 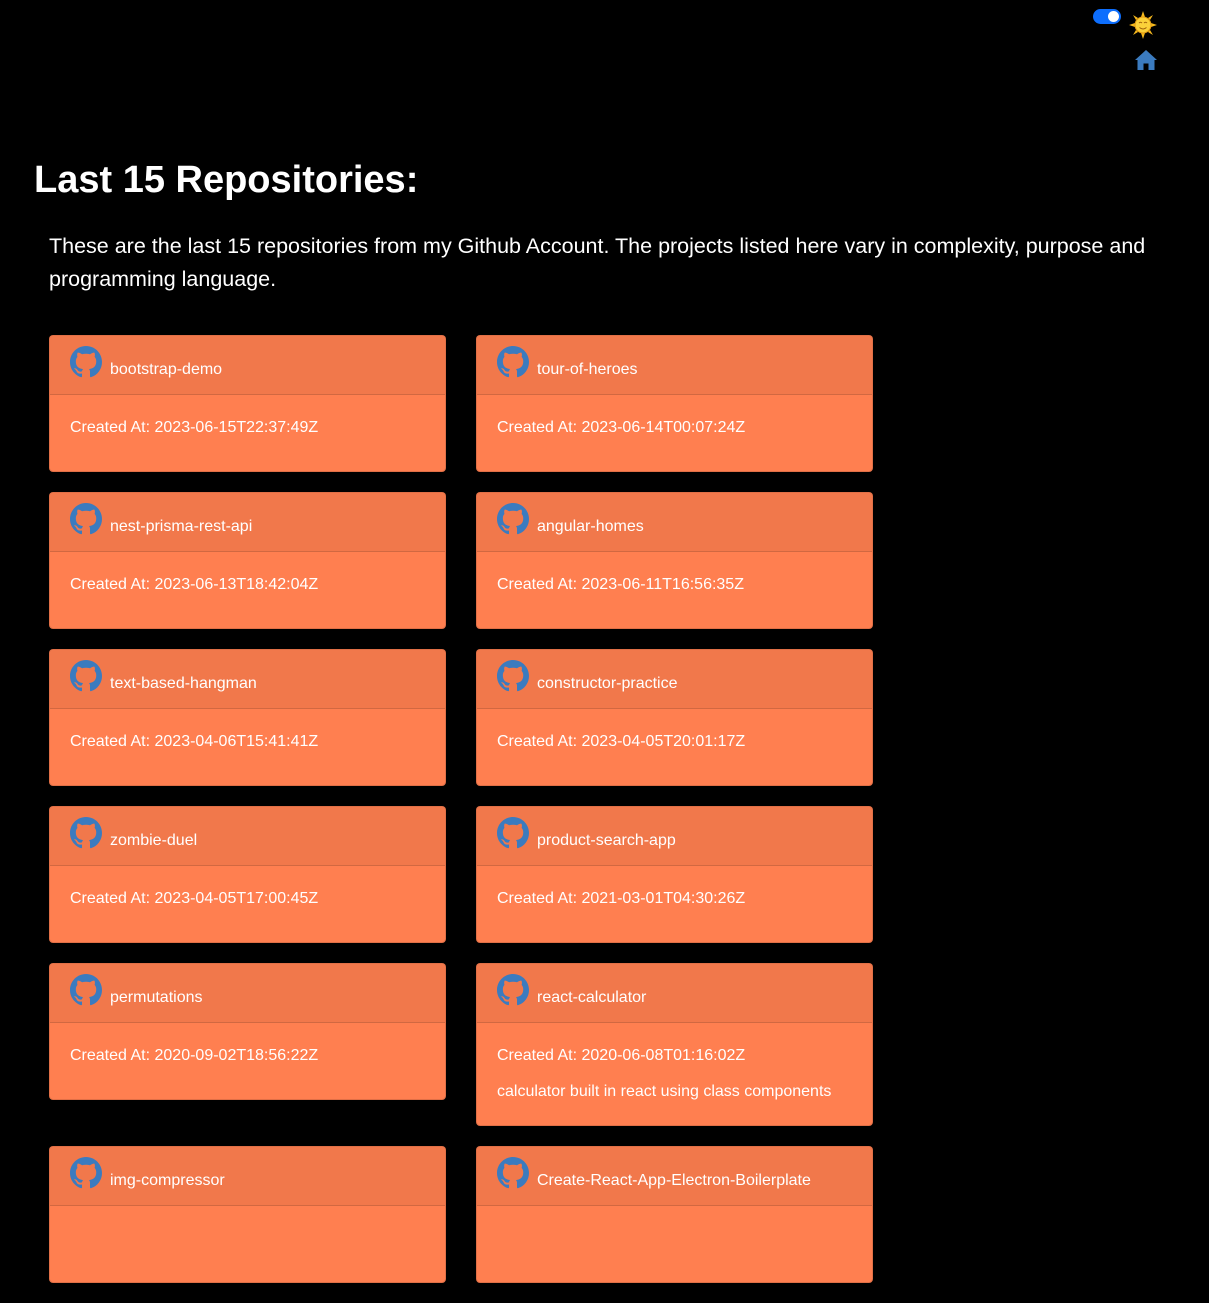 What do you see at coordinates (183, 684) in the screenshot?
I see `repo-name: text-based-hangman` at bounding box center [183, 684].